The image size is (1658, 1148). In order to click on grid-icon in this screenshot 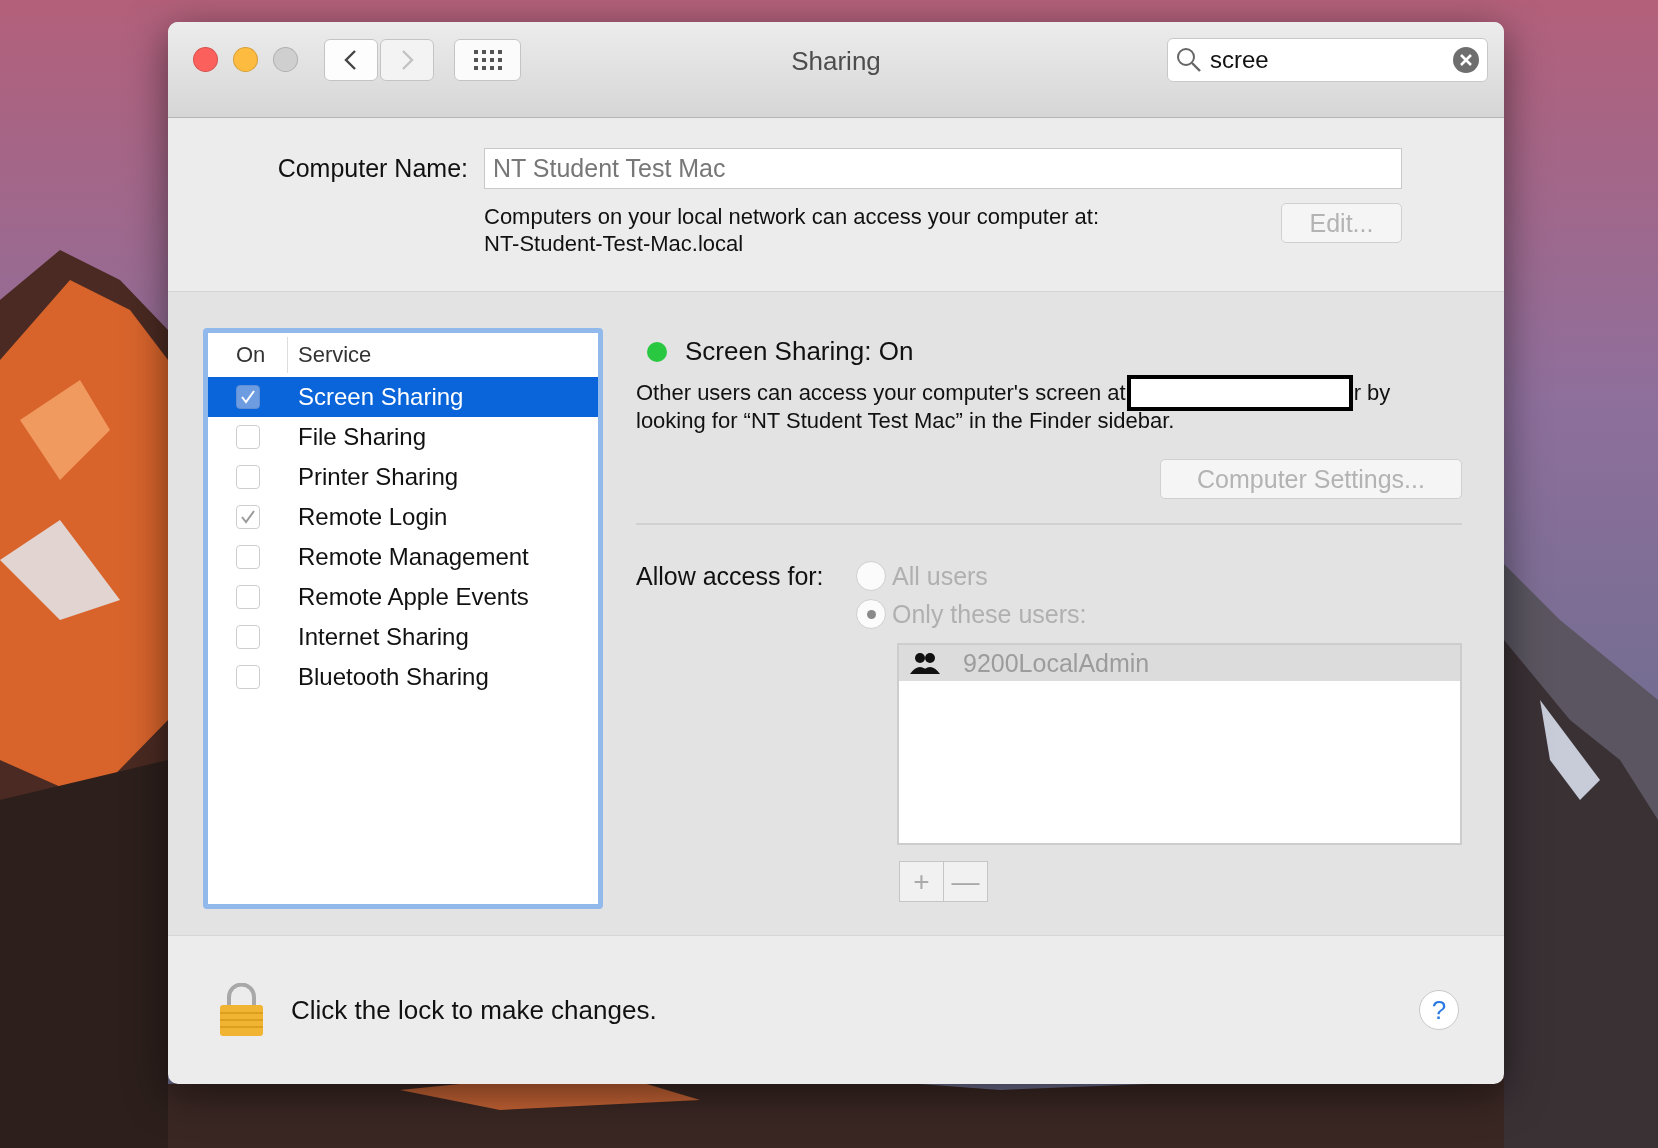, I will do `click(487, 60)`.